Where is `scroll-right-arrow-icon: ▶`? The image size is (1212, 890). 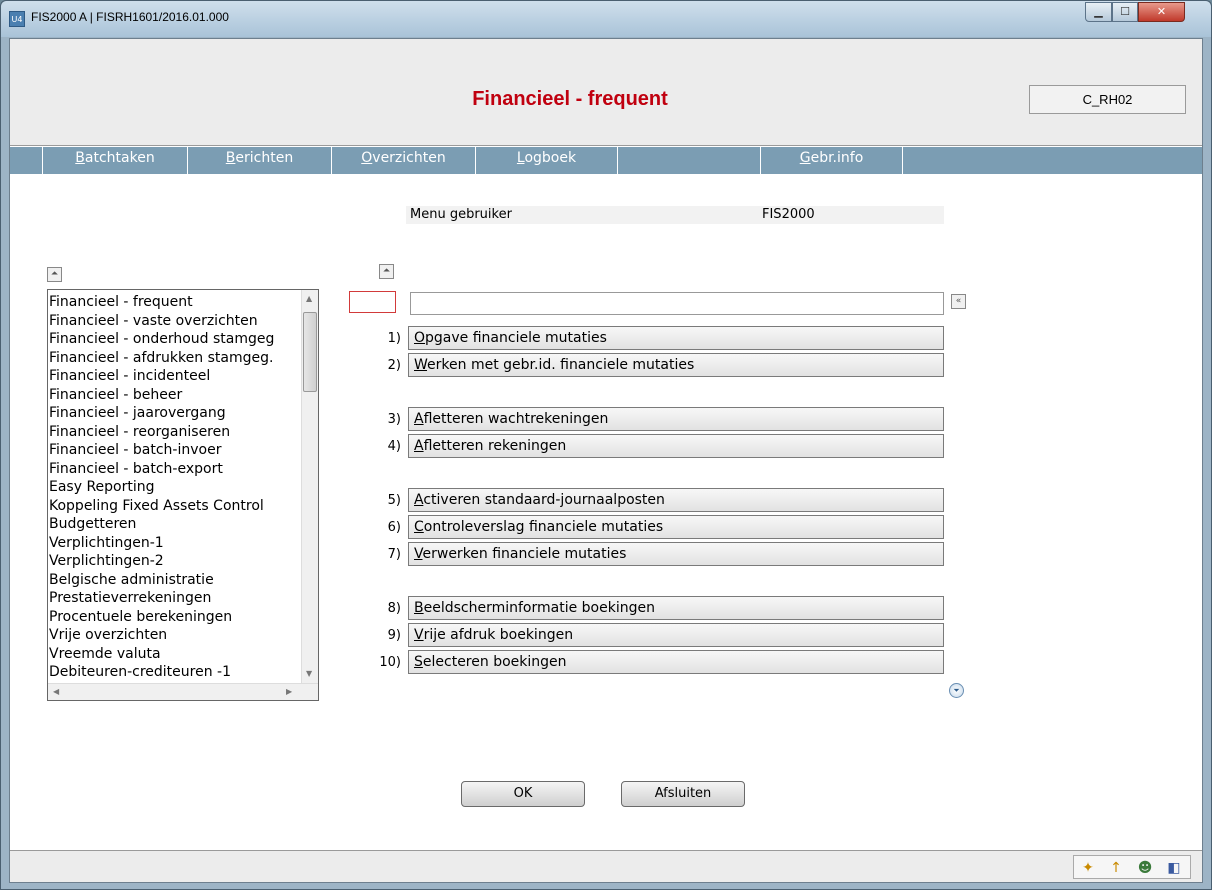 scroll-right-arrow-icon: ▶ is located at coordinates (289, 691).